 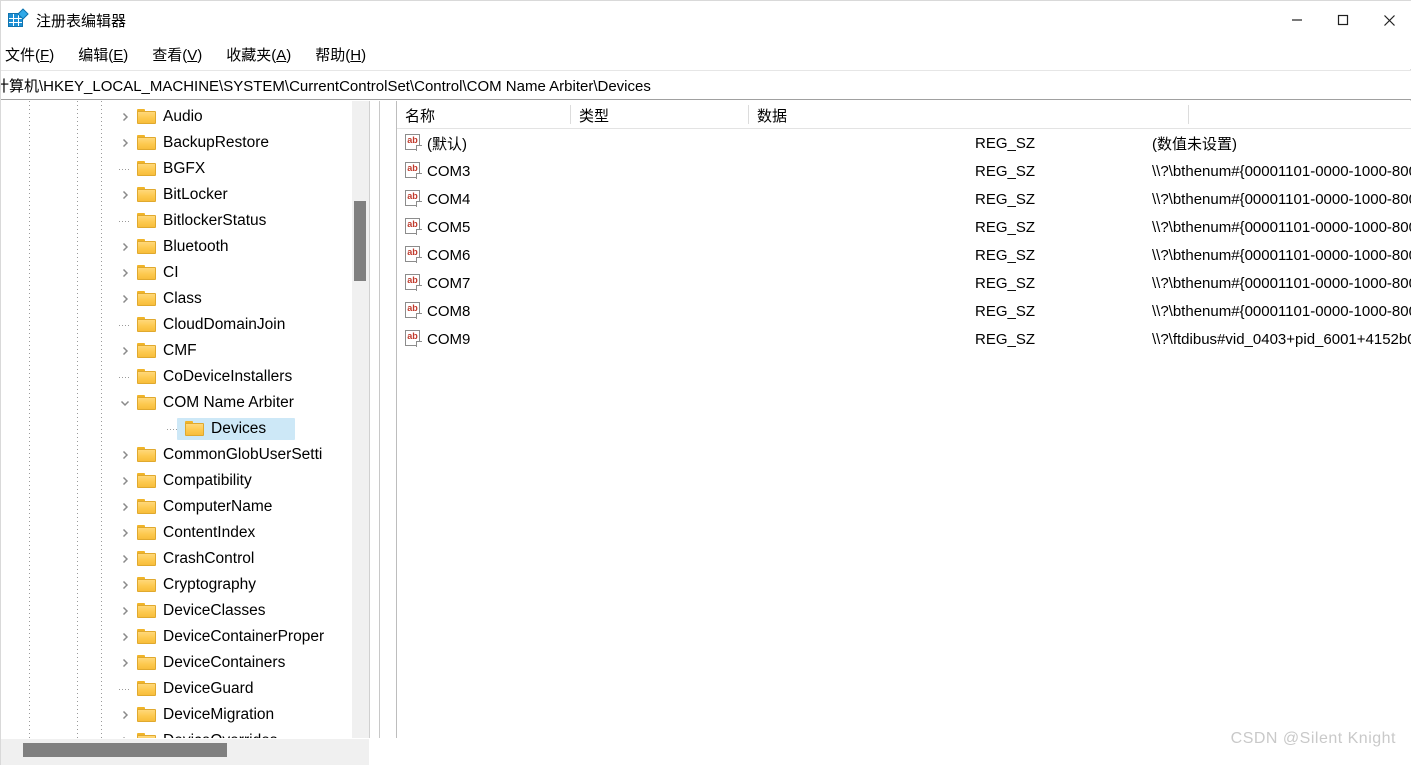 I want to click on tree-node: CommonGlobUserSetti, so click(x=185, y=455).